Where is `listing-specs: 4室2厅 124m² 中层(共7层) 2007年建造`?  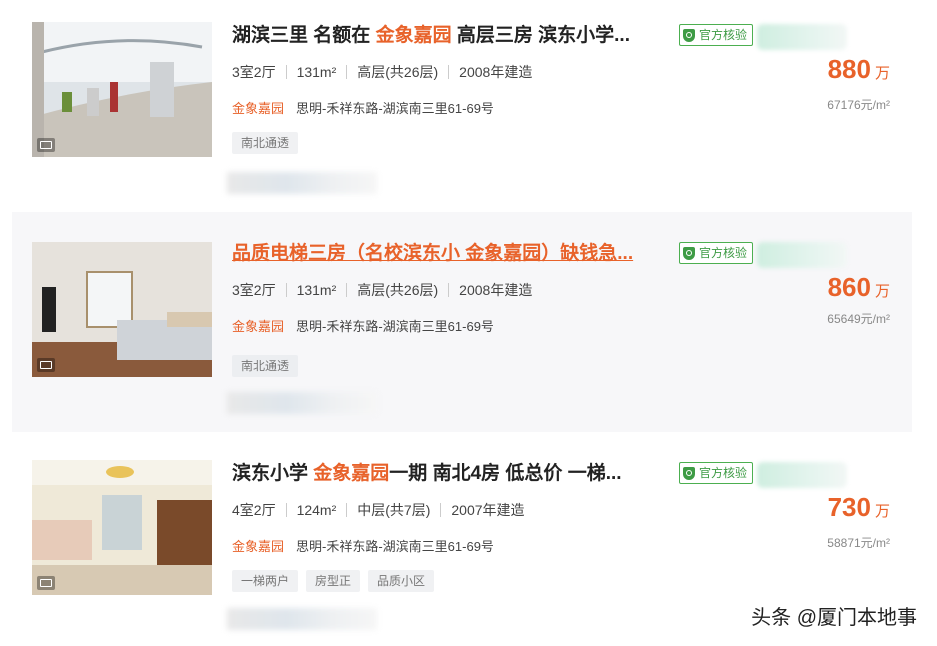 listing-specs: 4室2厅 124m² 中层(共7层) 2007年建造 is located at coordinates (383, 510).